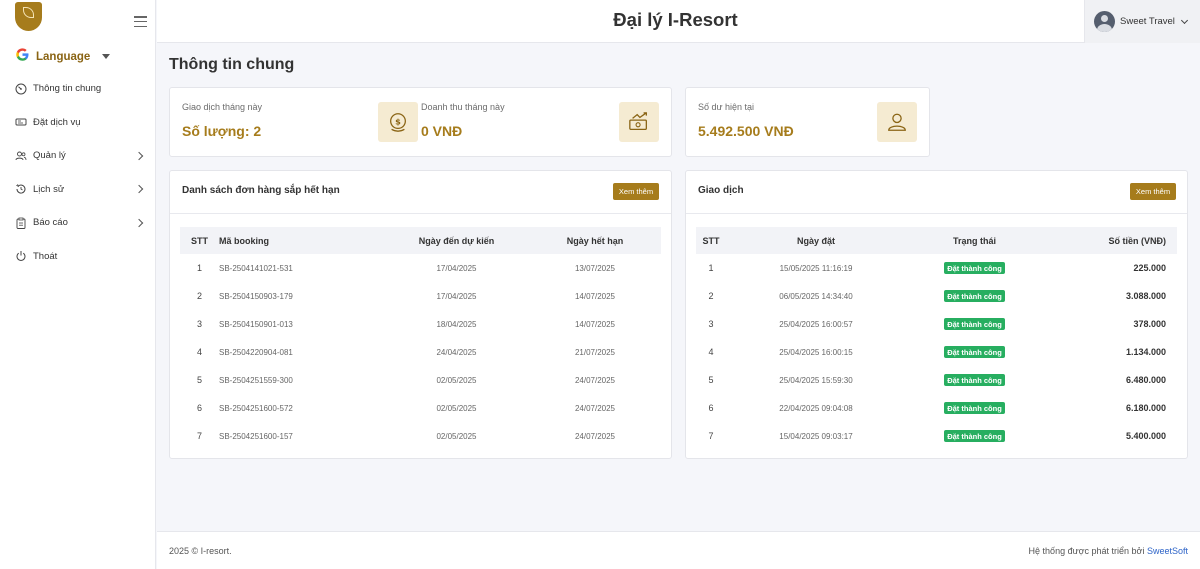 The height and width of the screenshot is (569, 1200). Describe the element at coordinates (816, 352) in the screenshot. I see `table-cell: 25/04/2025 16:00:15` at that location.